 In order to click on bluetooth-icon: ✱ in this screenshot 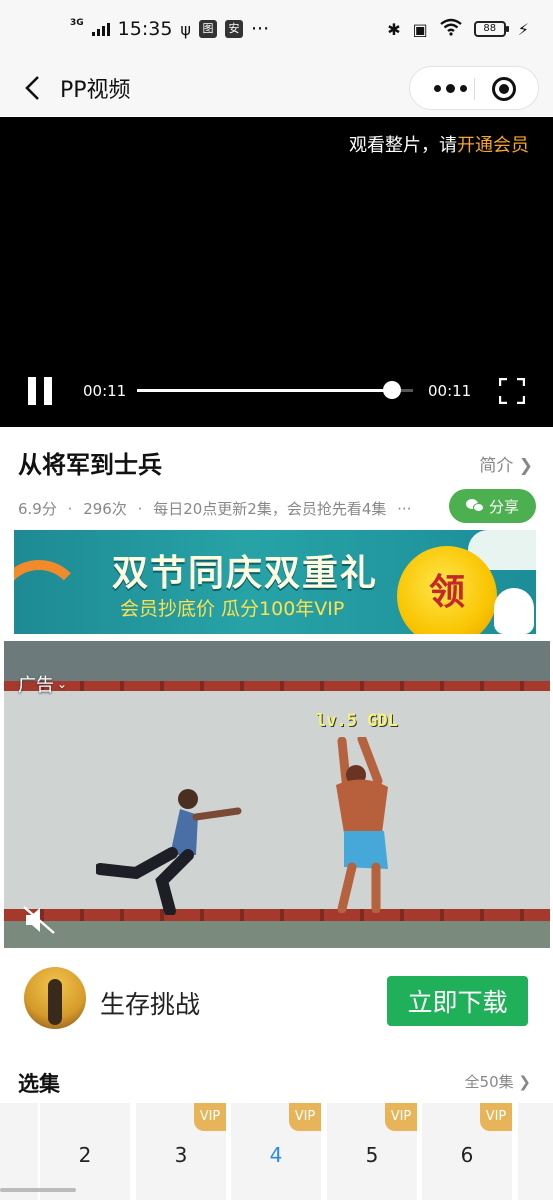, I will do `click(394, 29)`.